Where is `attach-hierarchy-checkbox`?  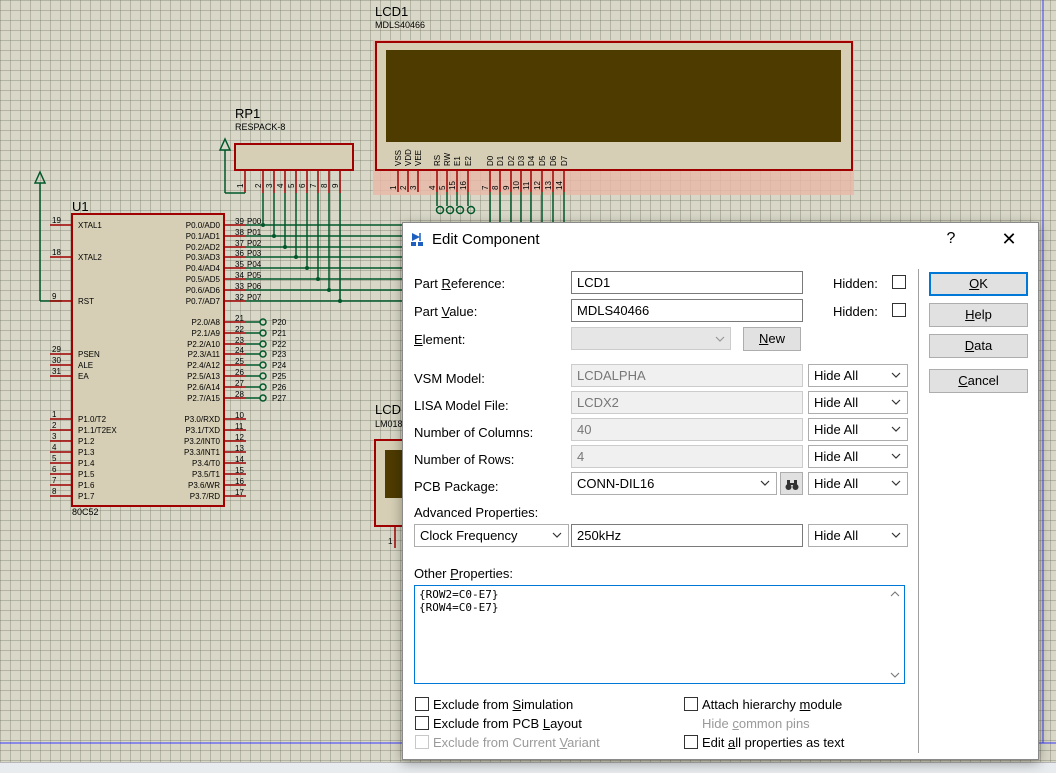
attach-hierarchy-checkbox is located at coordinates (691, 704).